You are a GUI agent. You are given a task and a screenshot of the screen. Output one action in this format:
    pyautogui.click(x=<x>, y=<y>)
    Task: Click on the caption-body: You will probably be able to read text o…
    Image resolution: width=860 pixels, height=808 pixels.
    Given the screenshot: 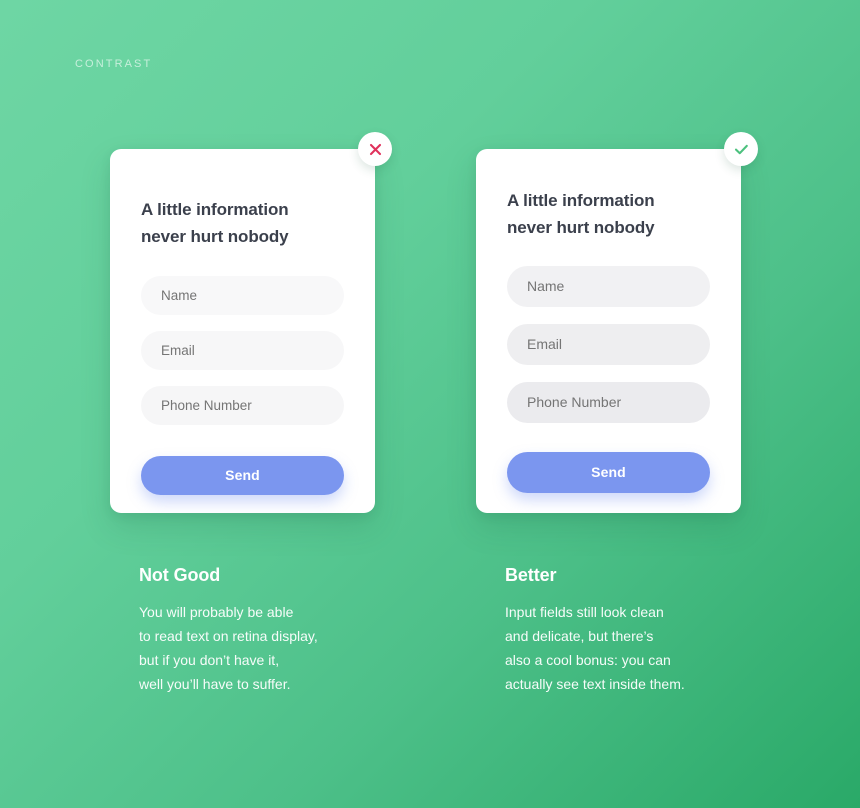 What is the action you would take?
    pyautogui.click(x=228, y=648)
    